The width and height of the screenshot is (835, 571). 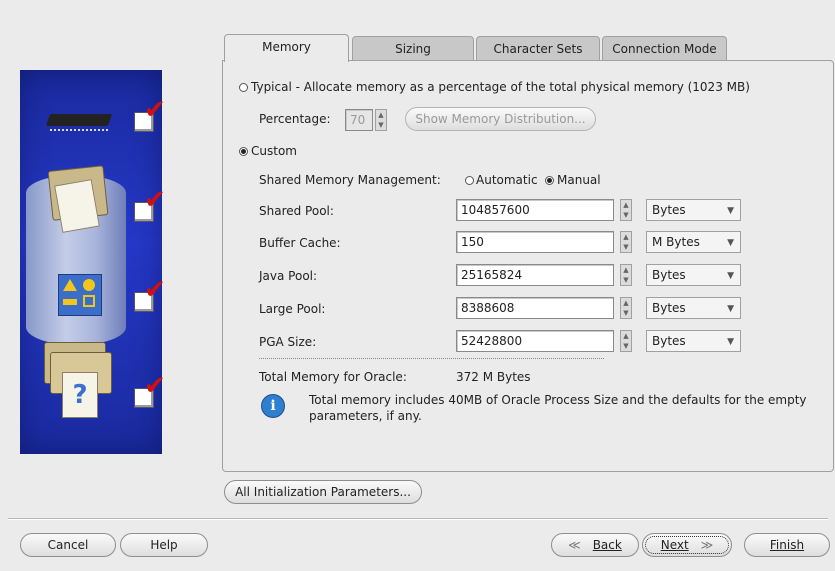 What do you see at coordinates (787, 545) in the screenshot?
I see `finish-button: Finish` at bounding box center [787, 545].